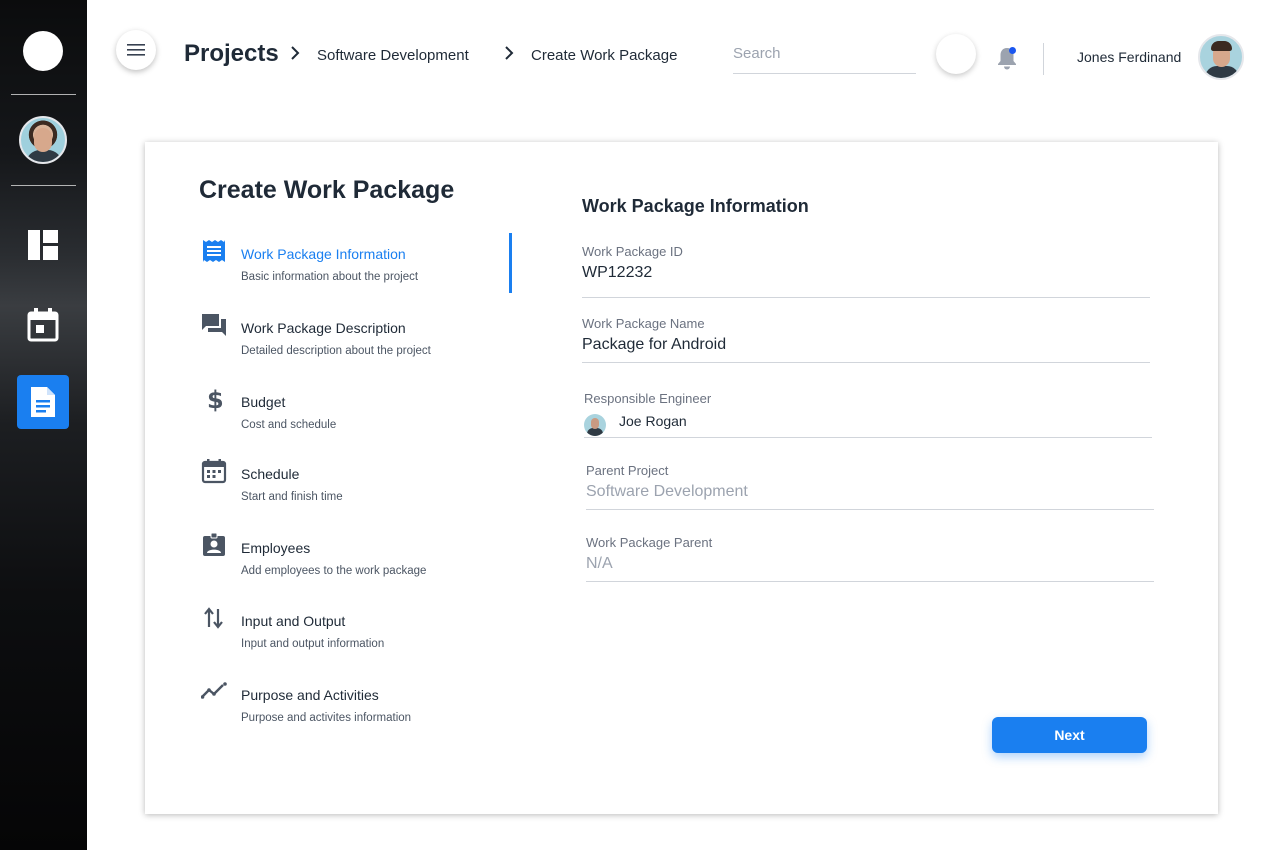 The image size is (1280, 850). Describe the element at coordinates (323, 254) in the screenshot. I see `step-title: Work Package Information` at that location.